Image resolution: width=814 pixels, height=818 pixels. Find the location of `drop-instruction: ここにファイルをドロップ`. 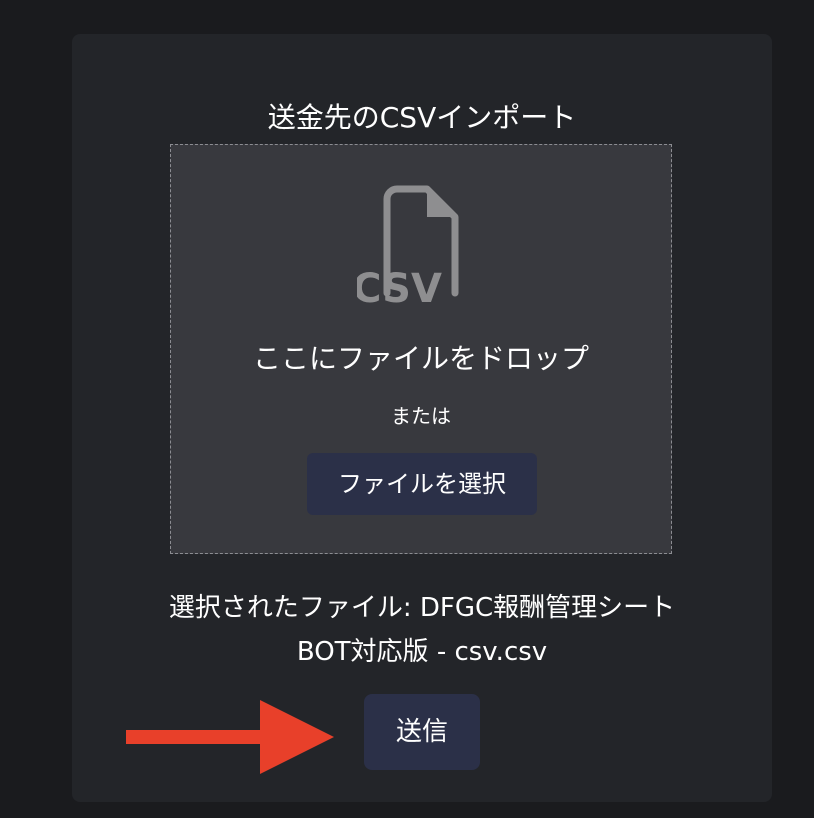

drop-instruction: ここにファイルをドロップ is located at coordinates (420, 358).